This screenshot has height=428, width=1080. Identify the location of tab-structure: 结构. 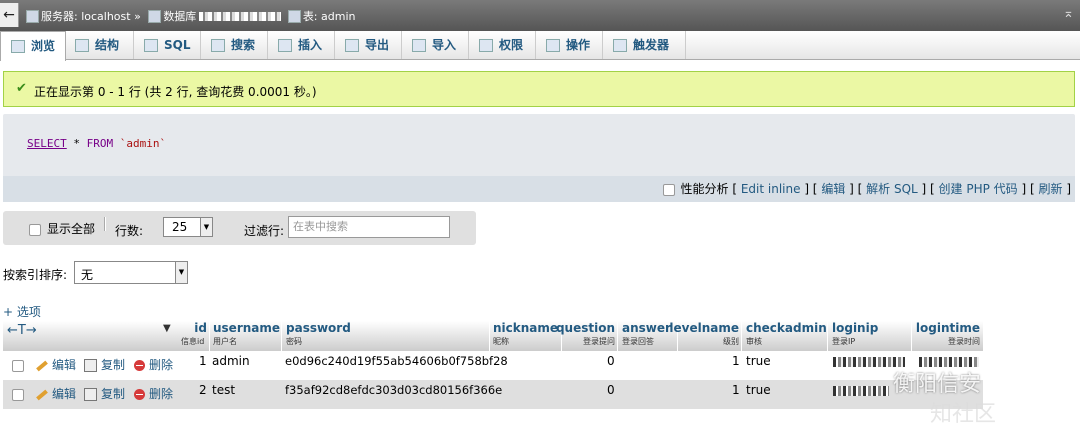
(99, 45).